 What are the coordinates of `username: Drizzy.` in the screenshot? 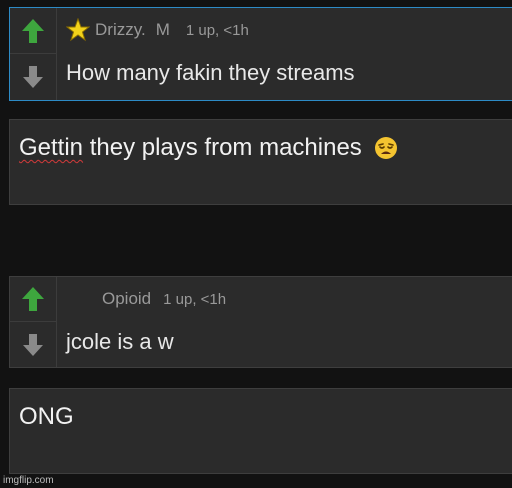 It's located at (120, 30).